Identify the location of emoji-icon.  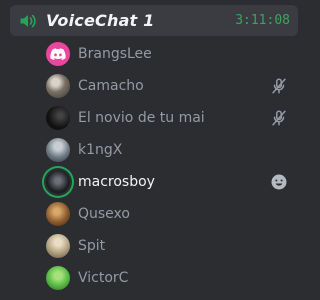
(279, 182).